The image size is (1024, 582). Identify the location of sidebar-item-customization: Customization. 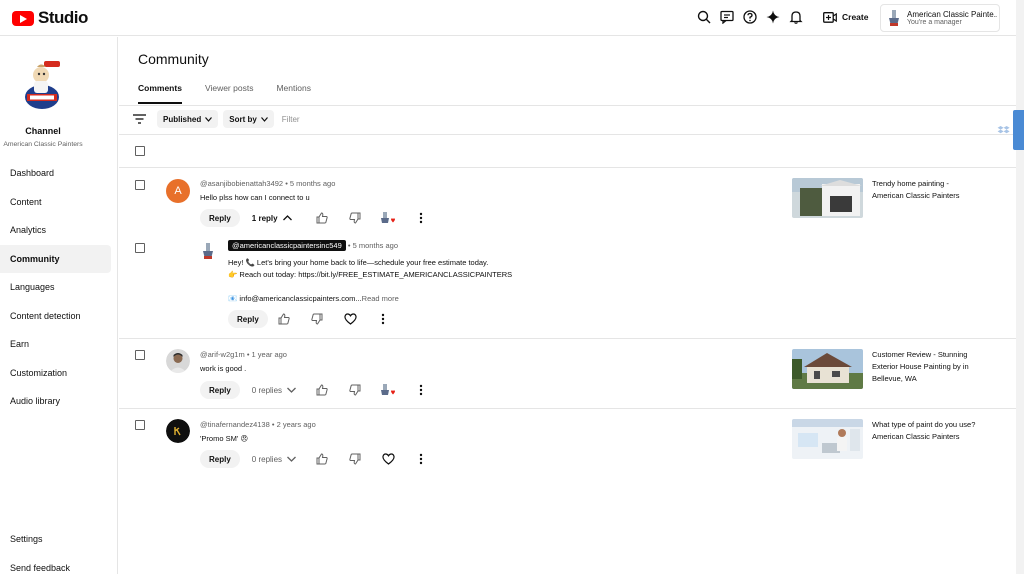
(55, 373).